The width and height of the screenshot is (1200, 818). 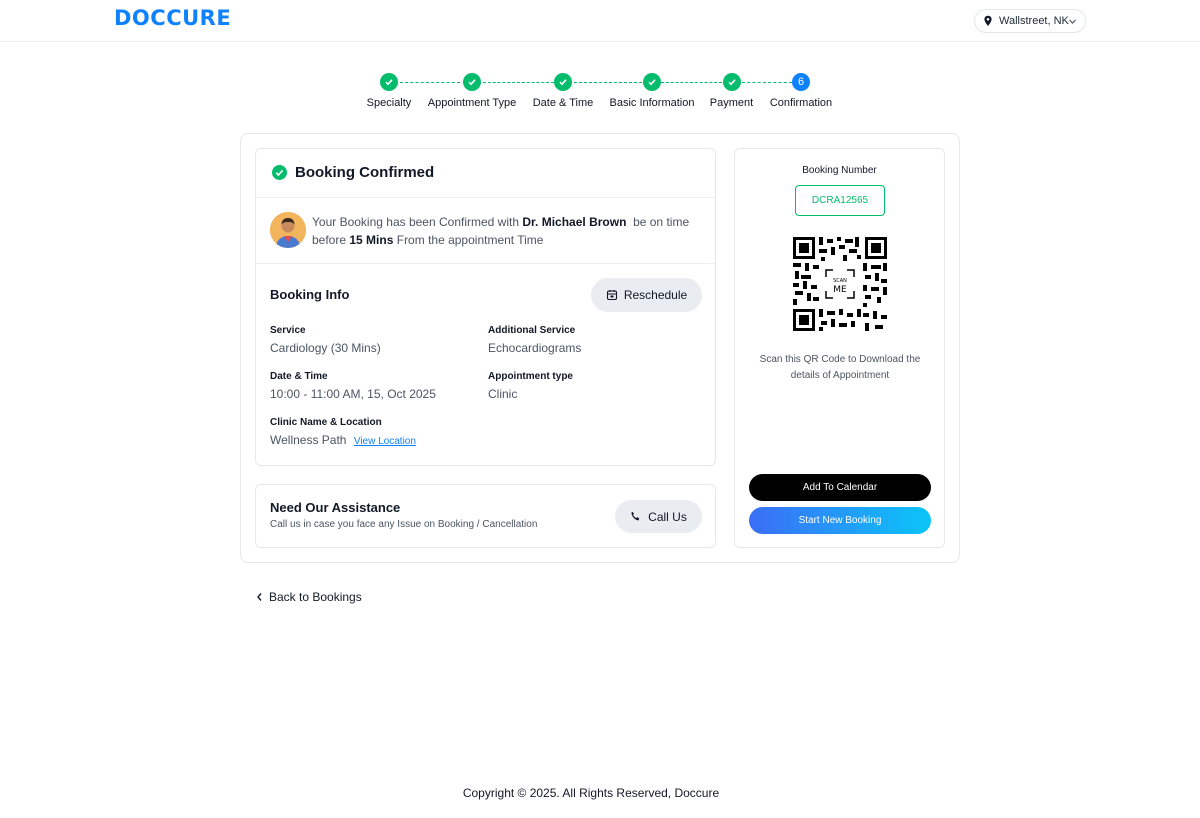 I want to click on booking-number: DCRA12565, so click(x=840, y=200).